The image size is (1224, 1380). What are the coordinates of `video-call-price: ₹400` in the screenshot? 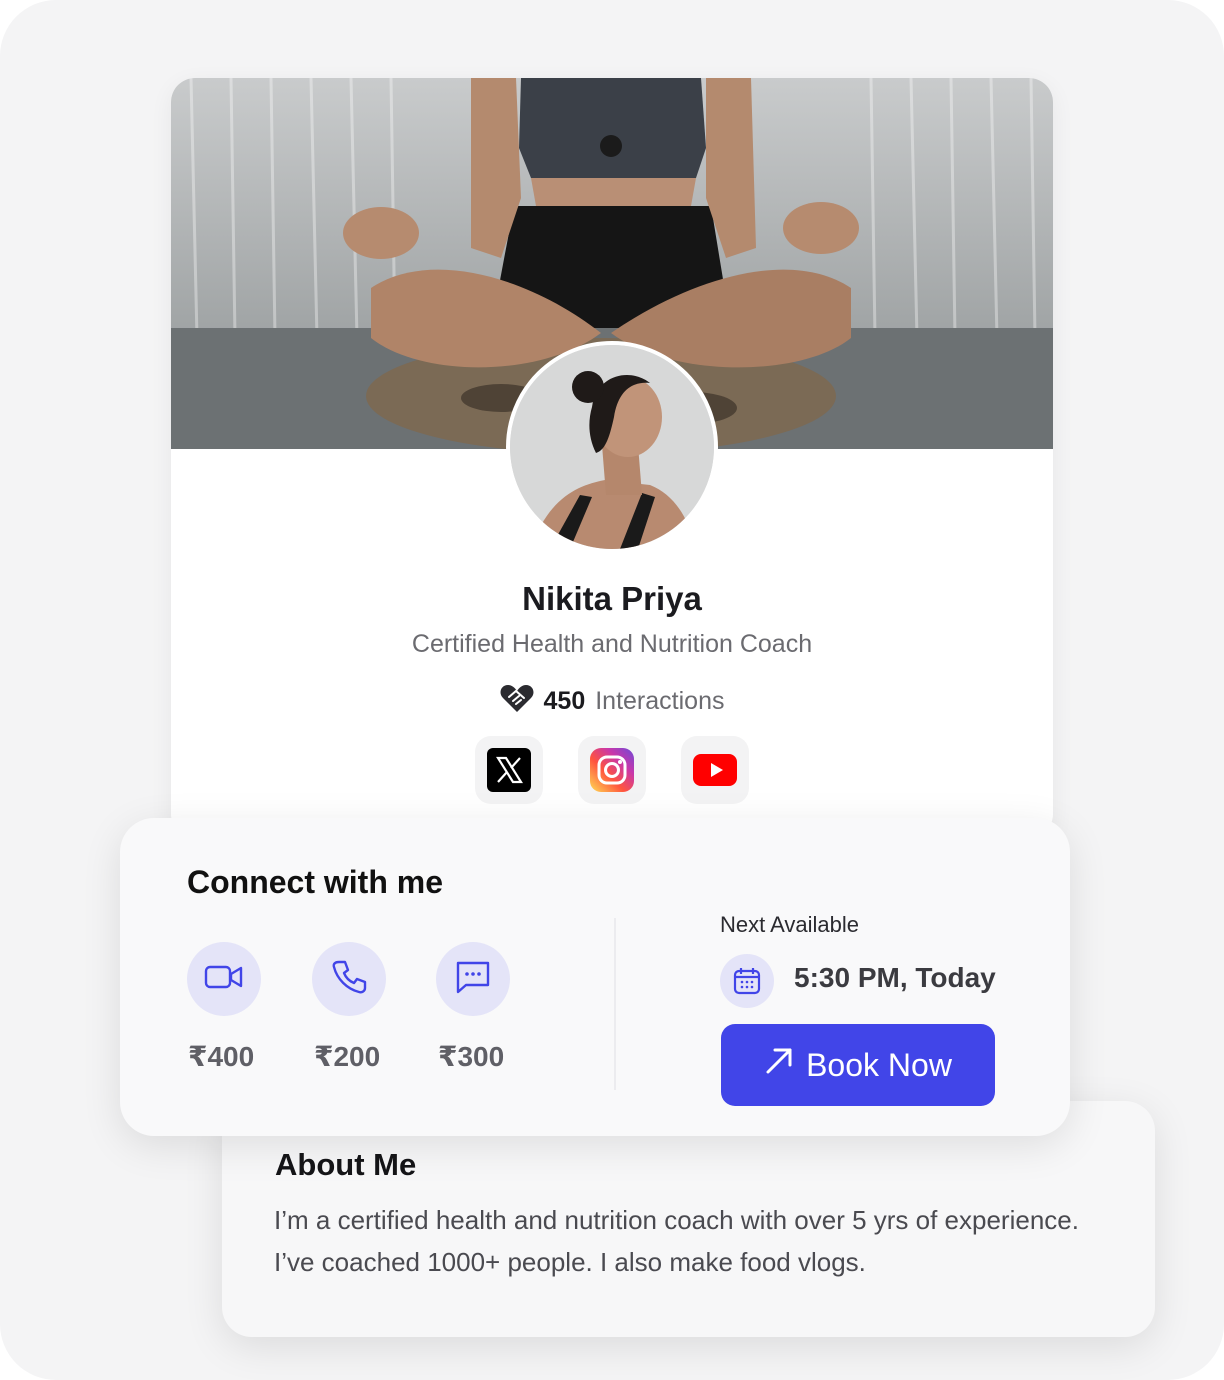 It's located at (221, 1056).